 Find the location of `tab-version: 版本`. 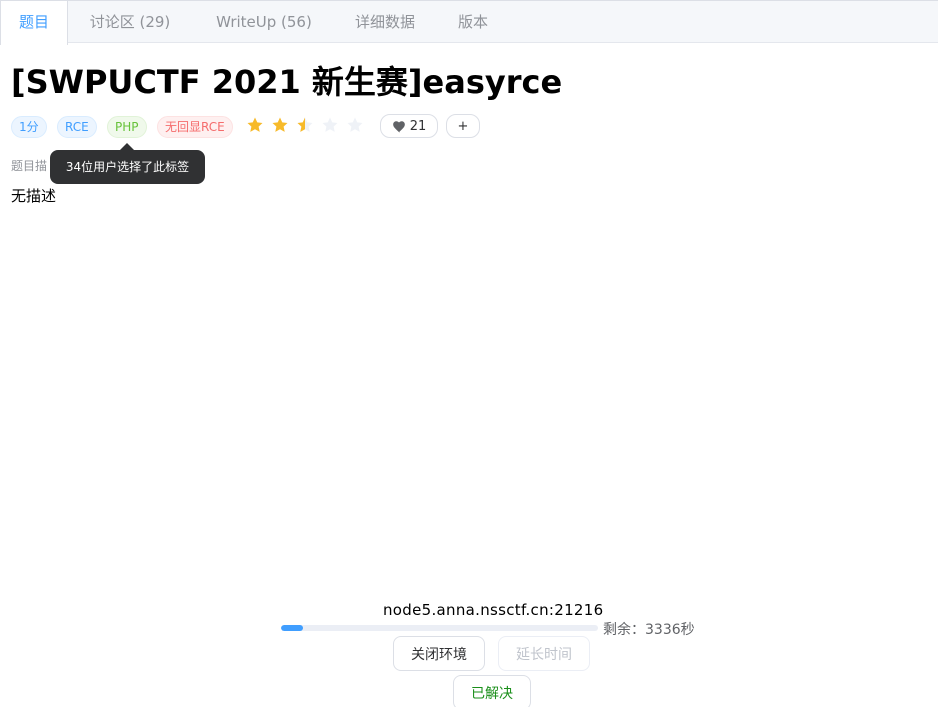

tab-version: 版本 is located at coordinates (473, 22).